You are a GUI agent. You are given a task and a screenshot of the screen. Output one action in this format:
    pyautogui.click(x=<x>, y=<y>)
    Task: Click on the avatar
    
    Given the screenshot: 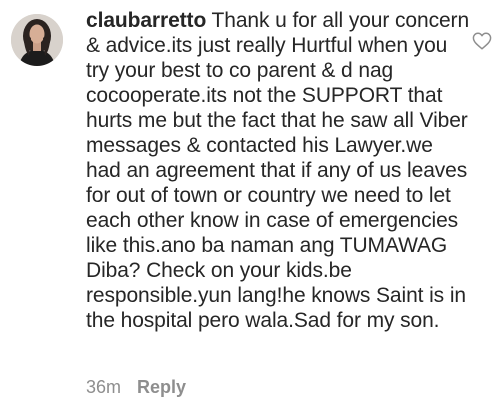 What is the action you would take?
    pyautogui.click(x=37, y=40)
    